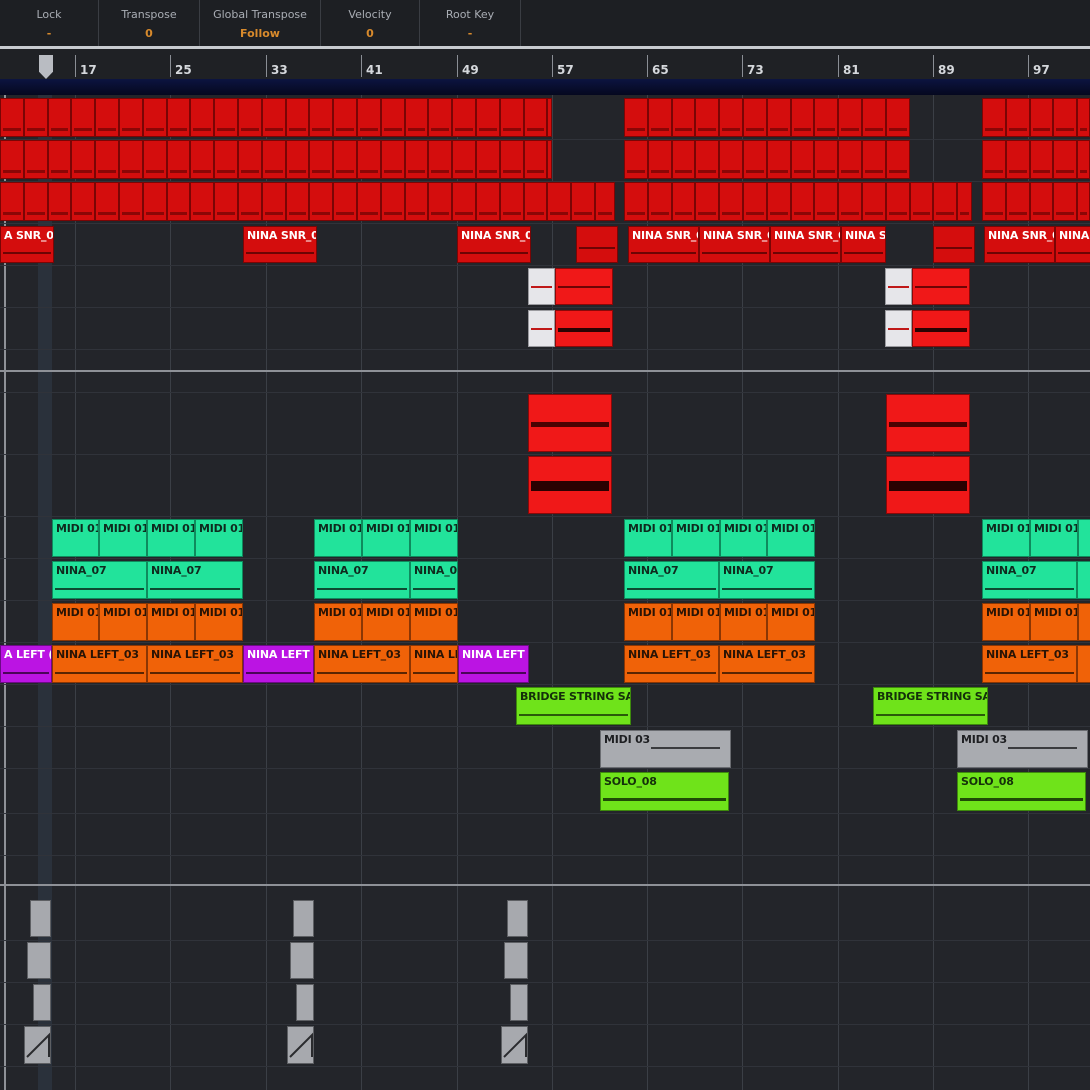 The height and width of the screenshot is (1090, 1090). I want to click on midi-part, so click(1084, 622).